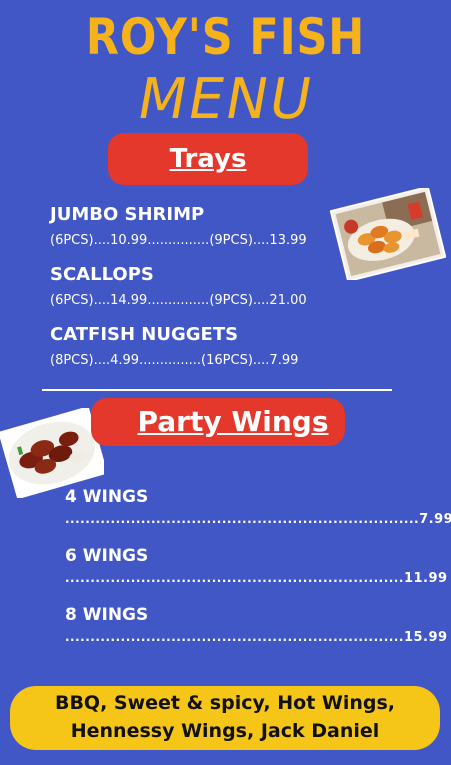  I want to click on wing-item-price: 11.99, so click(425, 578).